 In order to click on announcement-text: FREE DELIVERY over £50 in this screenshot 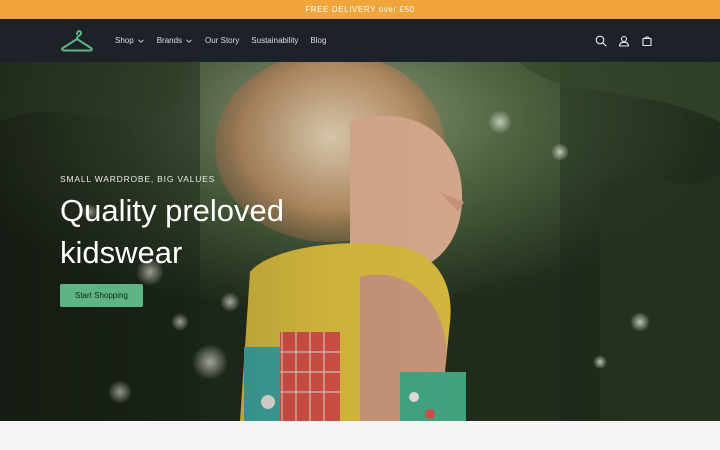, I will do `click(360, 9)`.